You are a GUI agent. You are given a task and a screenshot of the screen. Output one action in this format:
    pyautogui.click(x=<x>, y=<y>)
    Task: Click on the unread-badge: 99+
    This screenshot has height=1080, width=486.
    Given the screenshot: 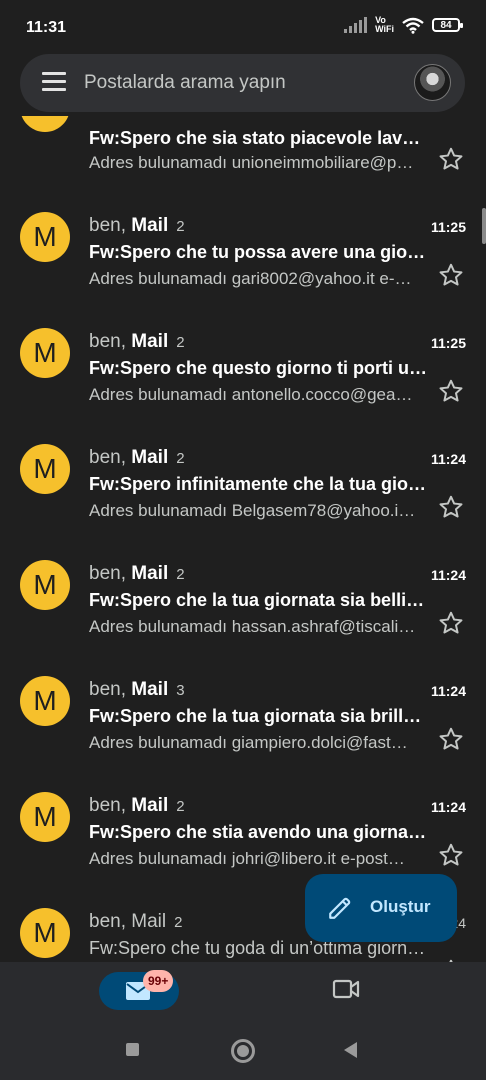 What is the action you would take?
    pyautogui.click(x=158, y=981)
    